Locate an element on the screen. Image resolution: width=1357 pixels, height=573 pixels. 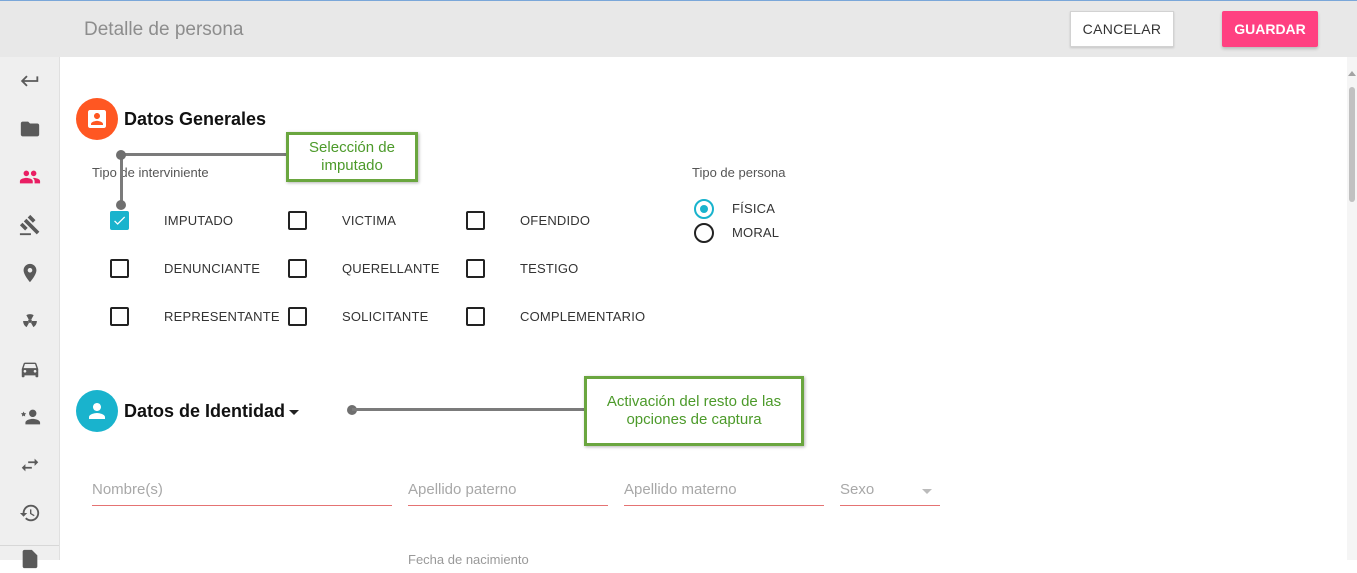
apellido-paterno-field is located at coordinates (508, 490).